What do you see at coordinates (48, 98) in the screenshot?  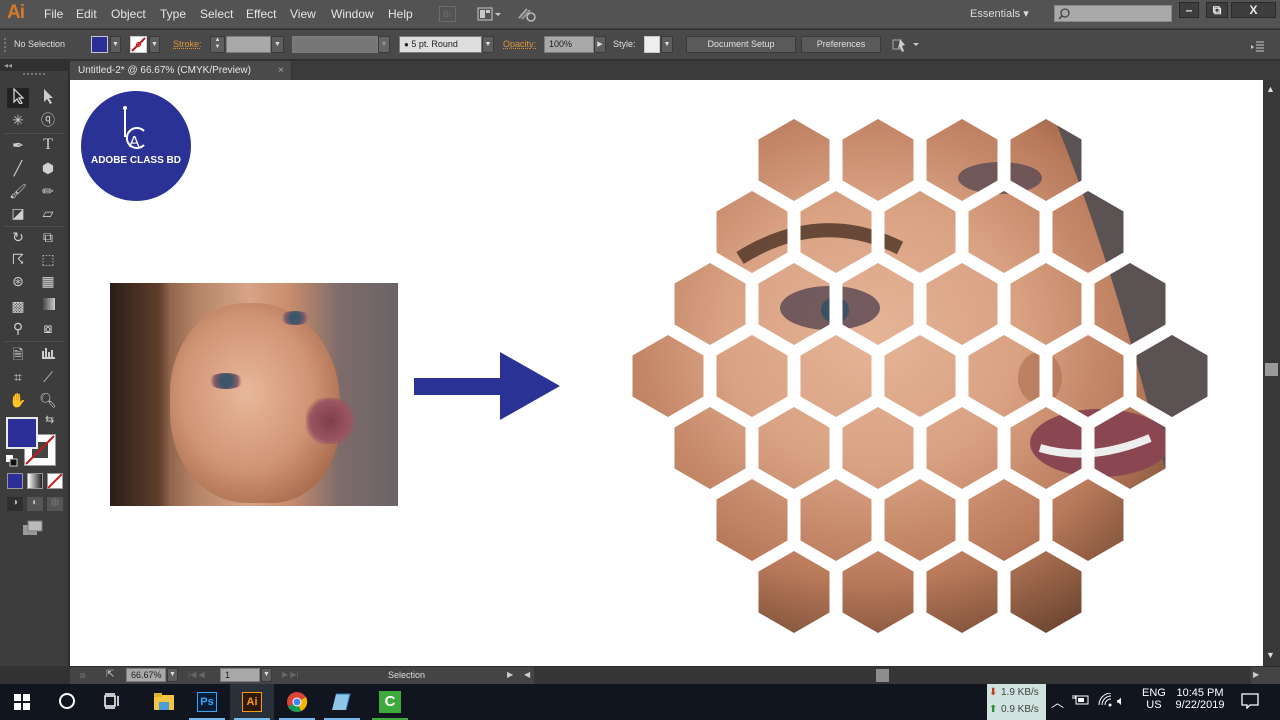 I see `direct-selection-tool-icon` at bounding box center [48, 98].